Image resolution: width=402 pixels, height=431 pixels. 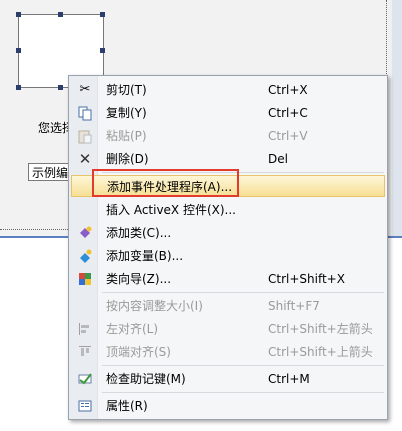 I want to click on menu-item-shortcut: Shift+F7, so click(x=294, y=306).